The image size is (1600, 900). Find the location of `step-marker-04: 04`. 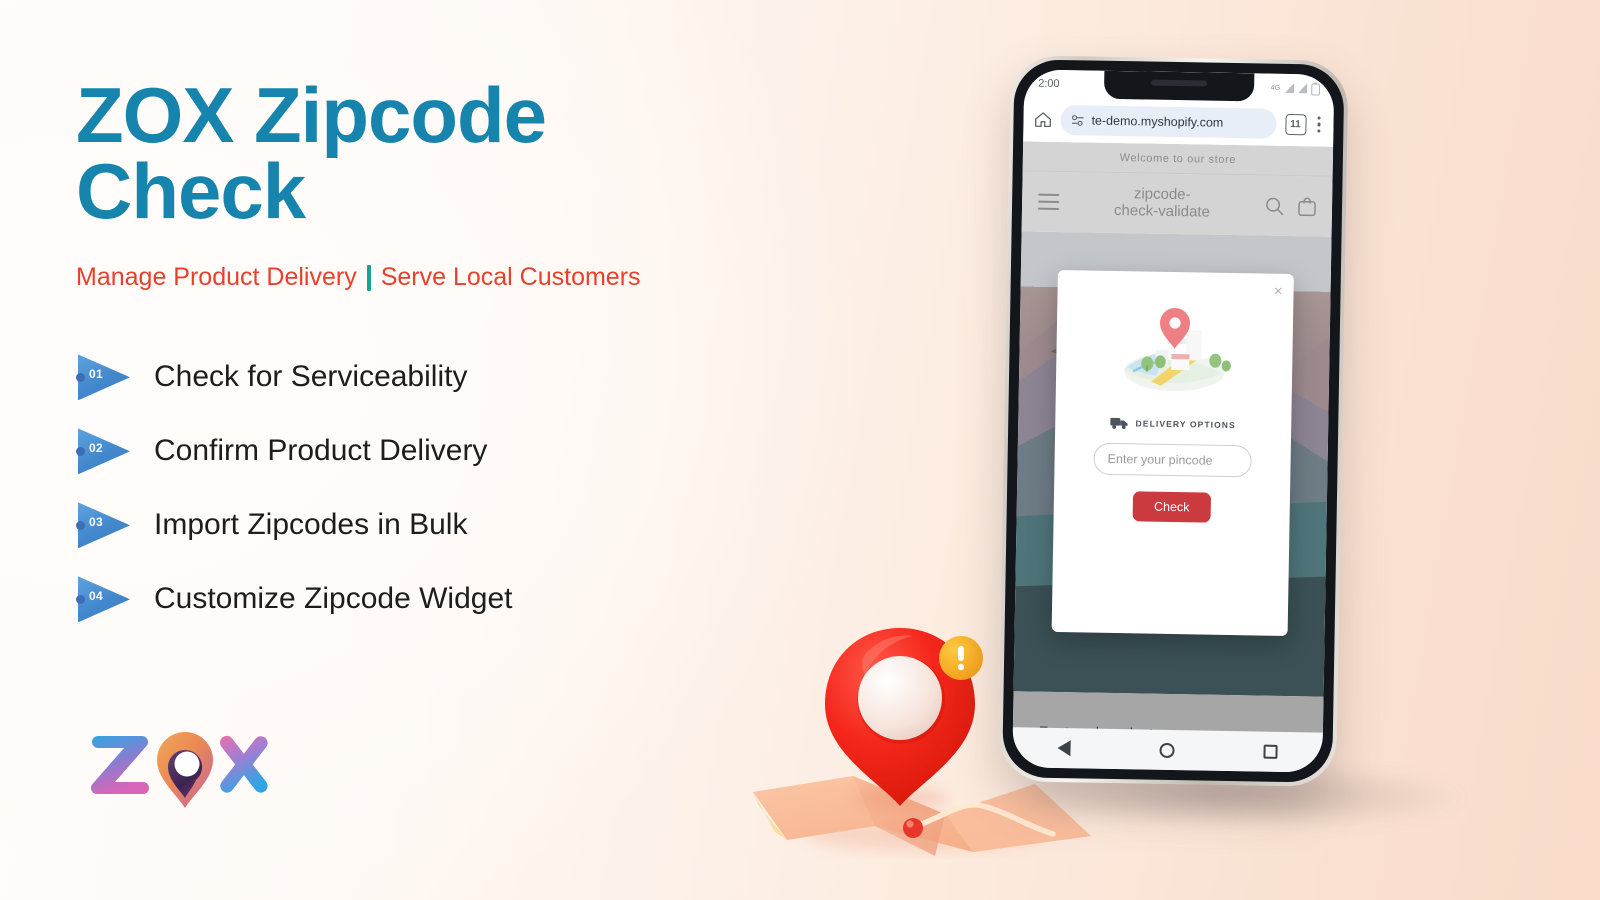

step-marker-04: 04 is located at coordinates (104, 599).